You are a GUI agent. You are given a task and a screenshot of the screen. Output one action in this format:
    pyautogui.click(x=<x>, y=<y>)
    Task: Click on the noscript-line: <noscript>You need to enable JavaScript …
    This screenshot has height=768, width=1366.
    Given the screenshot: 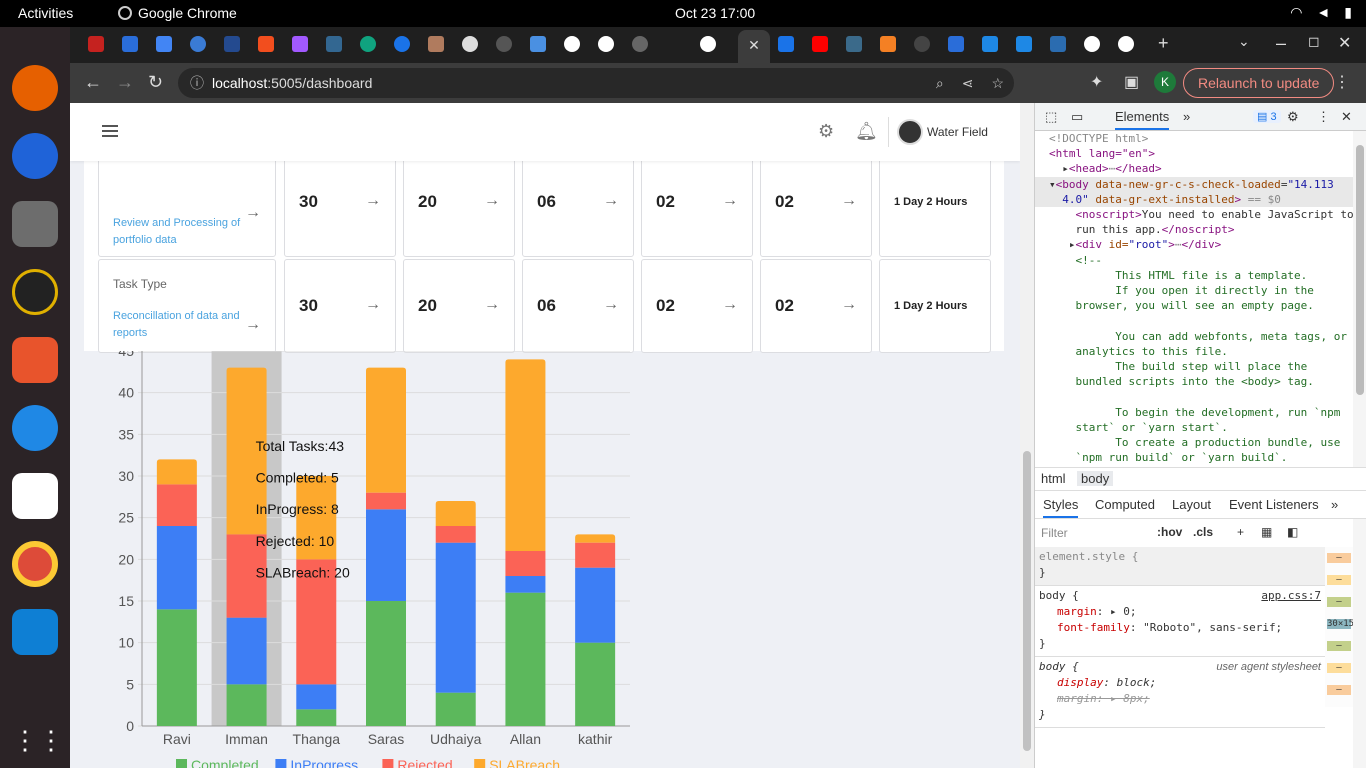 What is the action you would take?
    pyautogui.click(x=1194, y=214)
    